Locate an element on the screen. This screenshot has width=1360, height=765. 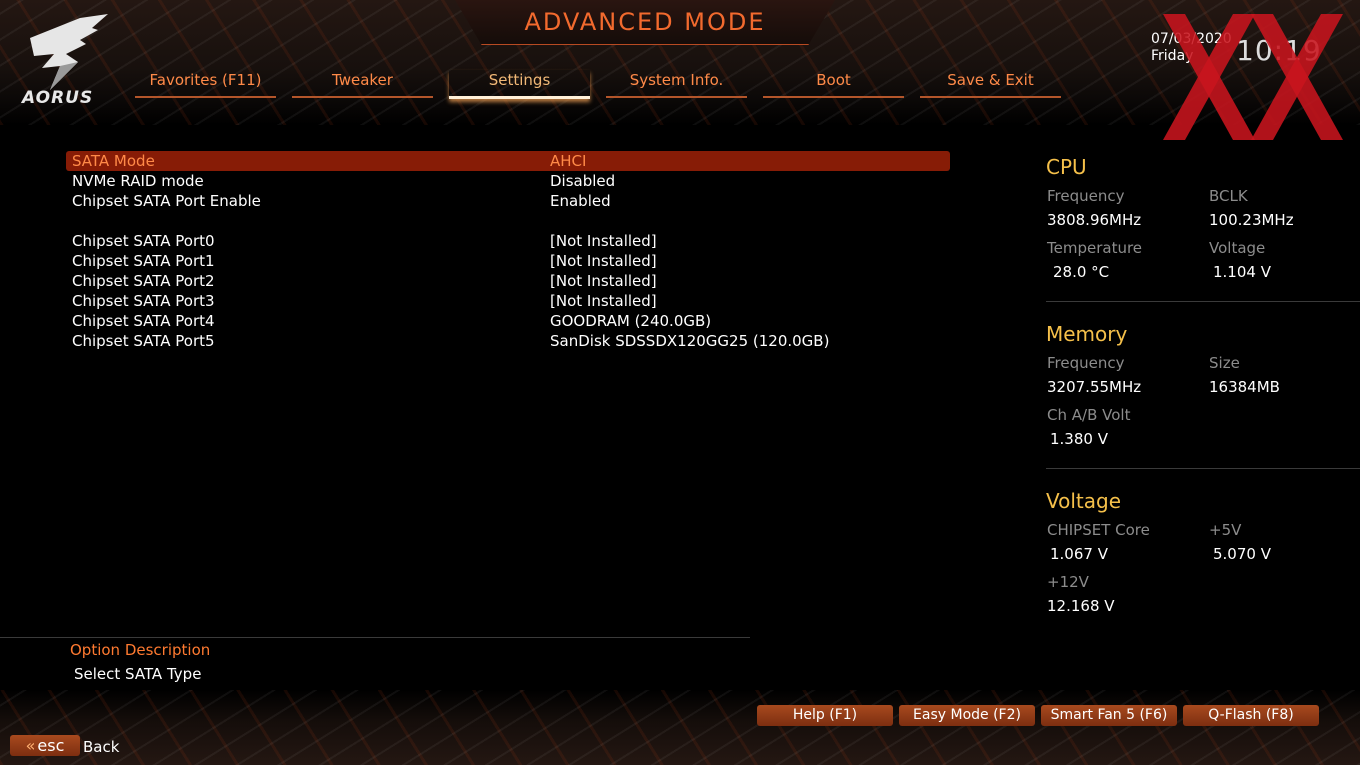
tab-favorites: Favorites (F11) is located at coordinates (205, 84).